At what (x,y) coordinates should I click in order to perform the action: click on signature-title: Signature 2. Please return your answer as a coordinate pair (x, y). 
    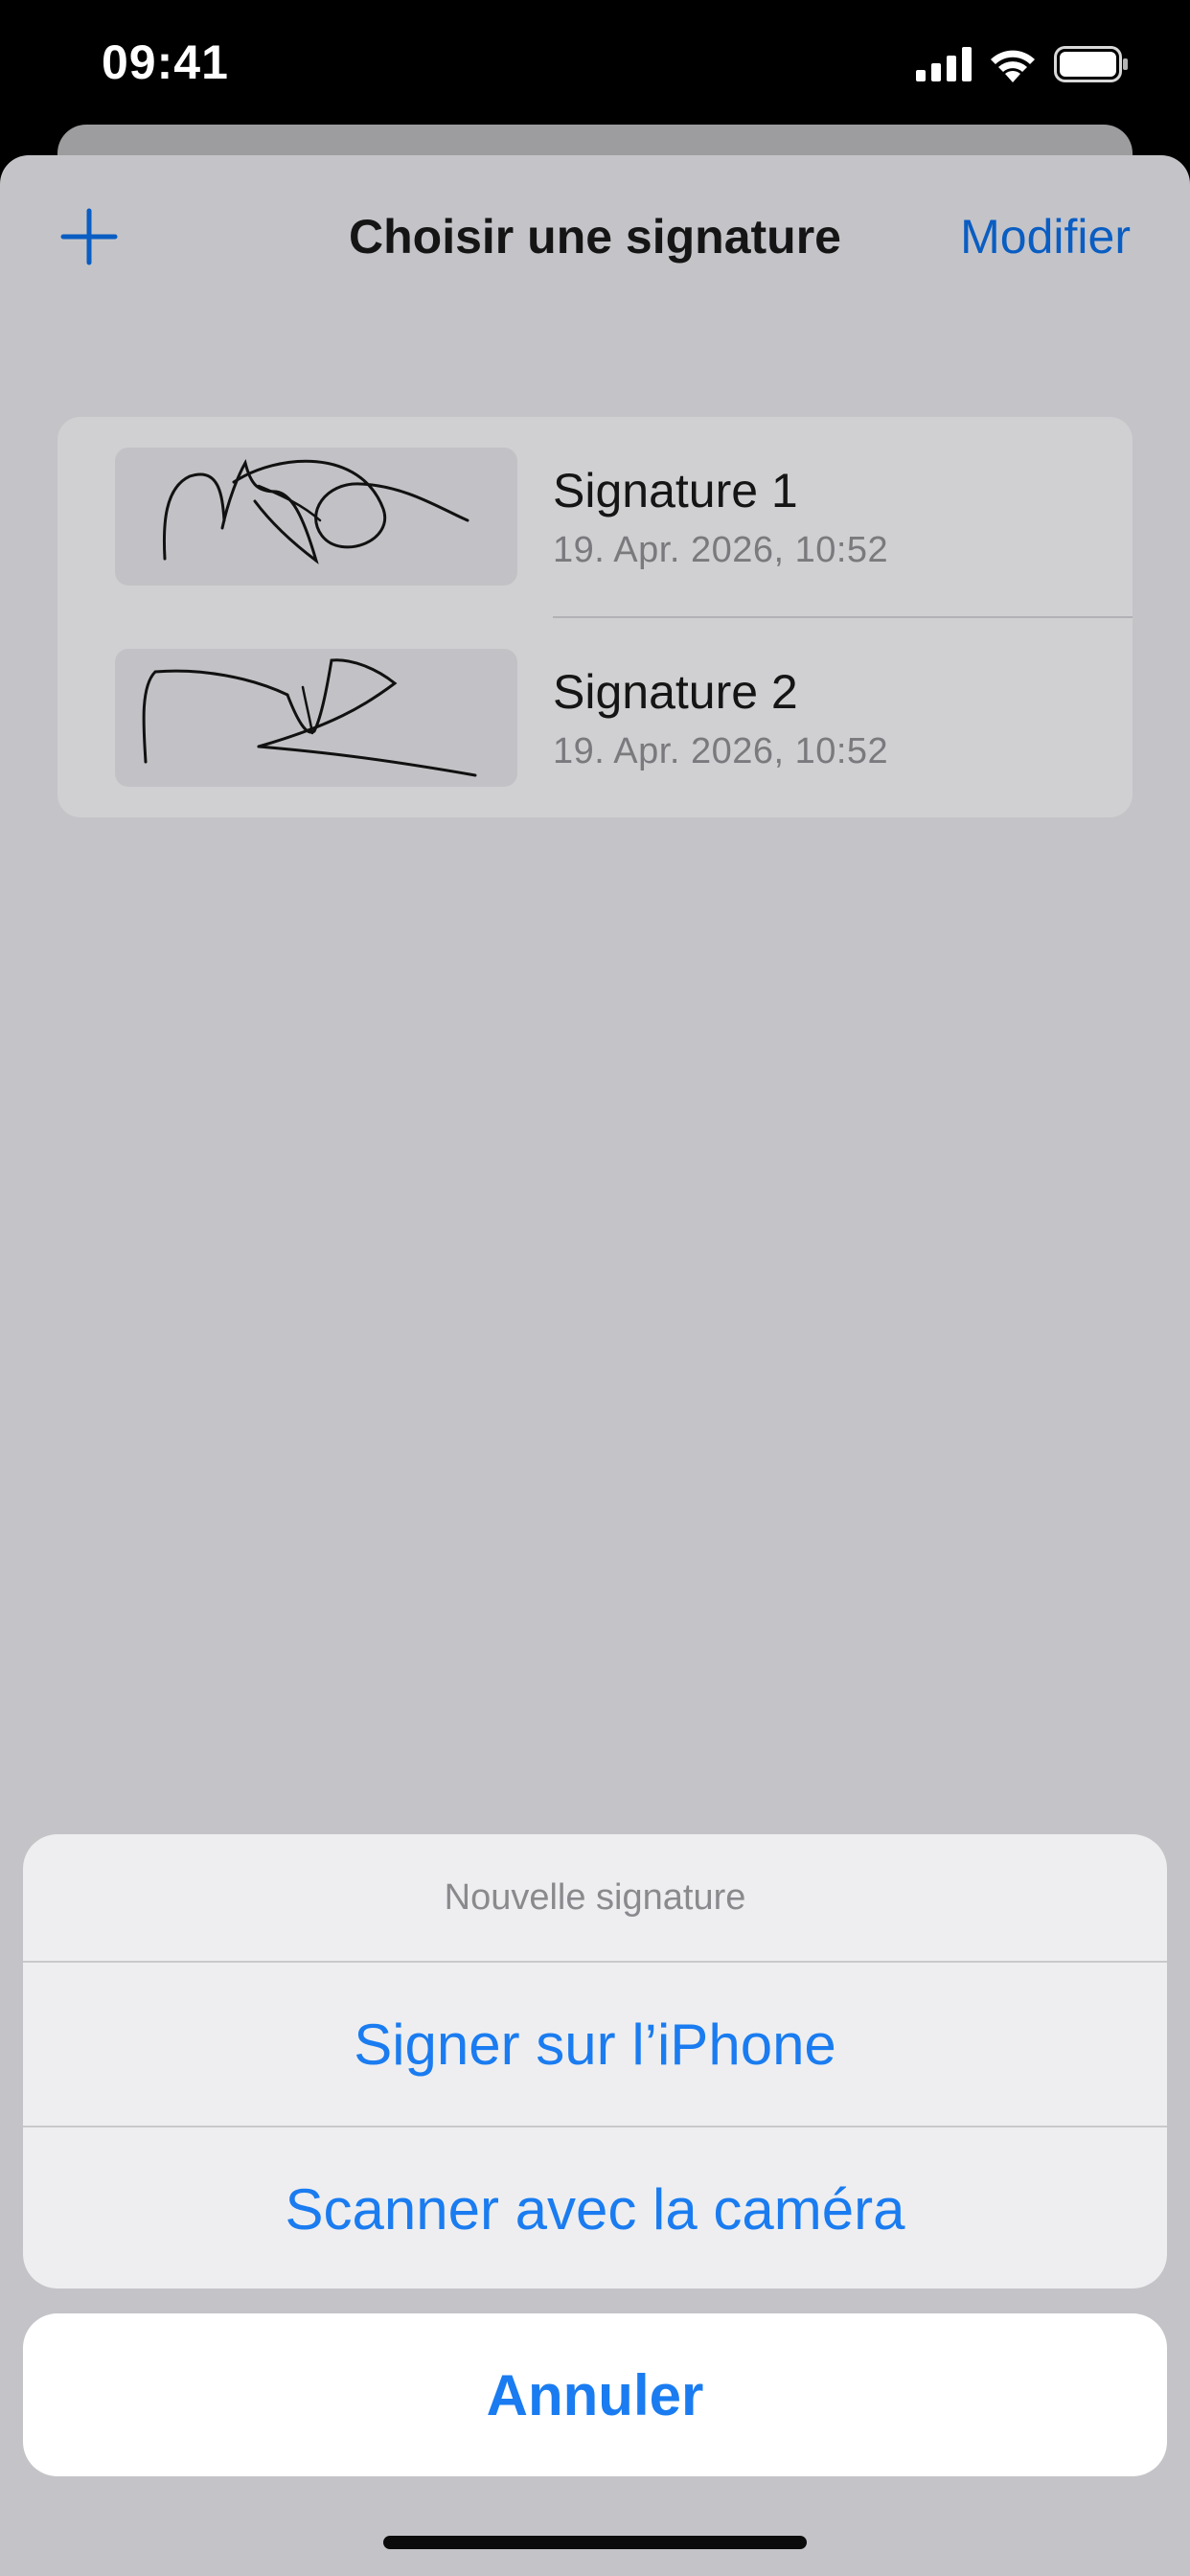
    Looking at the image, I should click on (676, 692).